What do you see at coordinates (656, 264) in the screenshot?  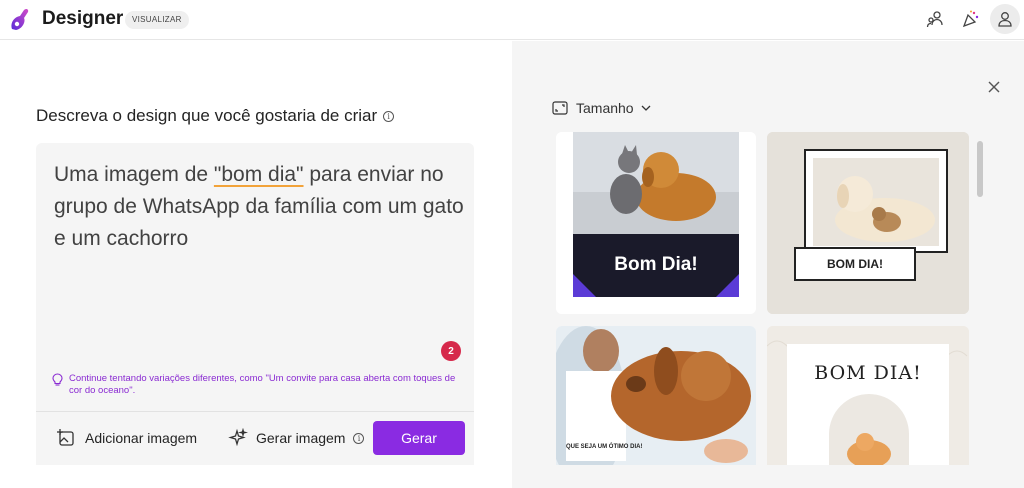 I see `card-caption: Bom Dia!` at bounding box center [656, 264].